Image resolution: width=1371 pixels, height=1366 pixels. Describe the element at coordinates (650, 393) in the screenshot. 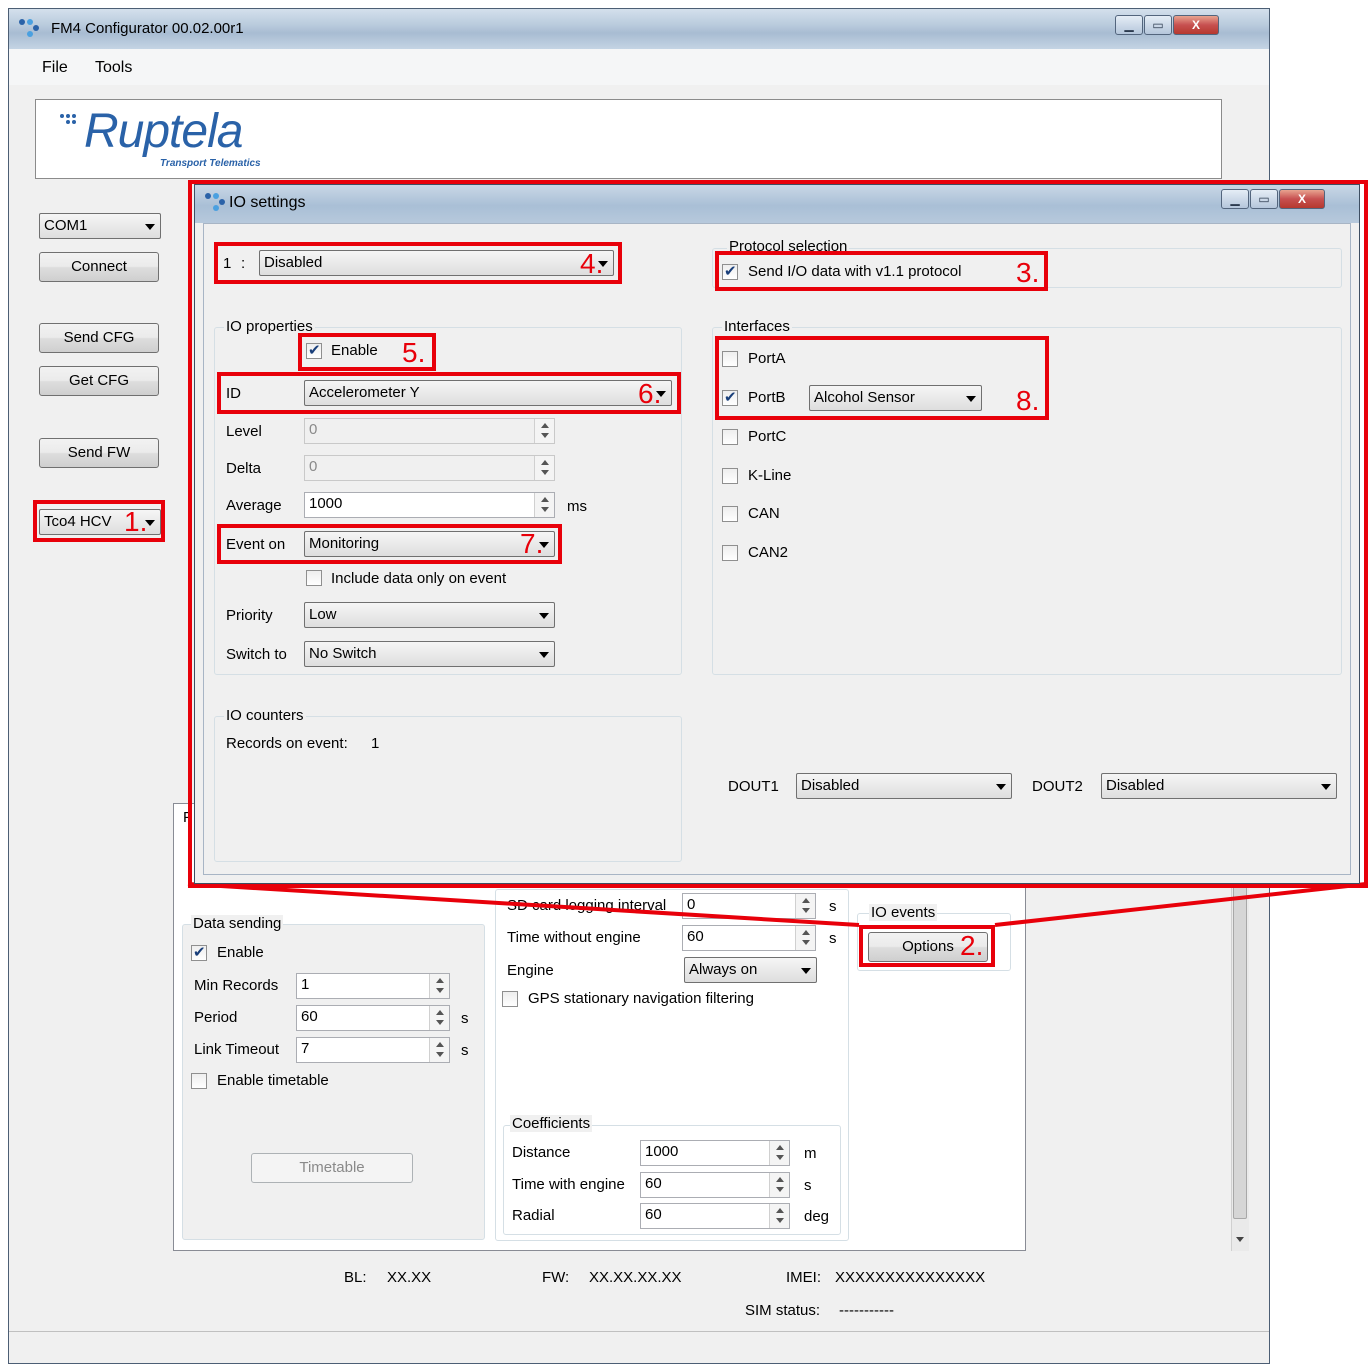

I see `annotation-number-6: 6.` at that location.